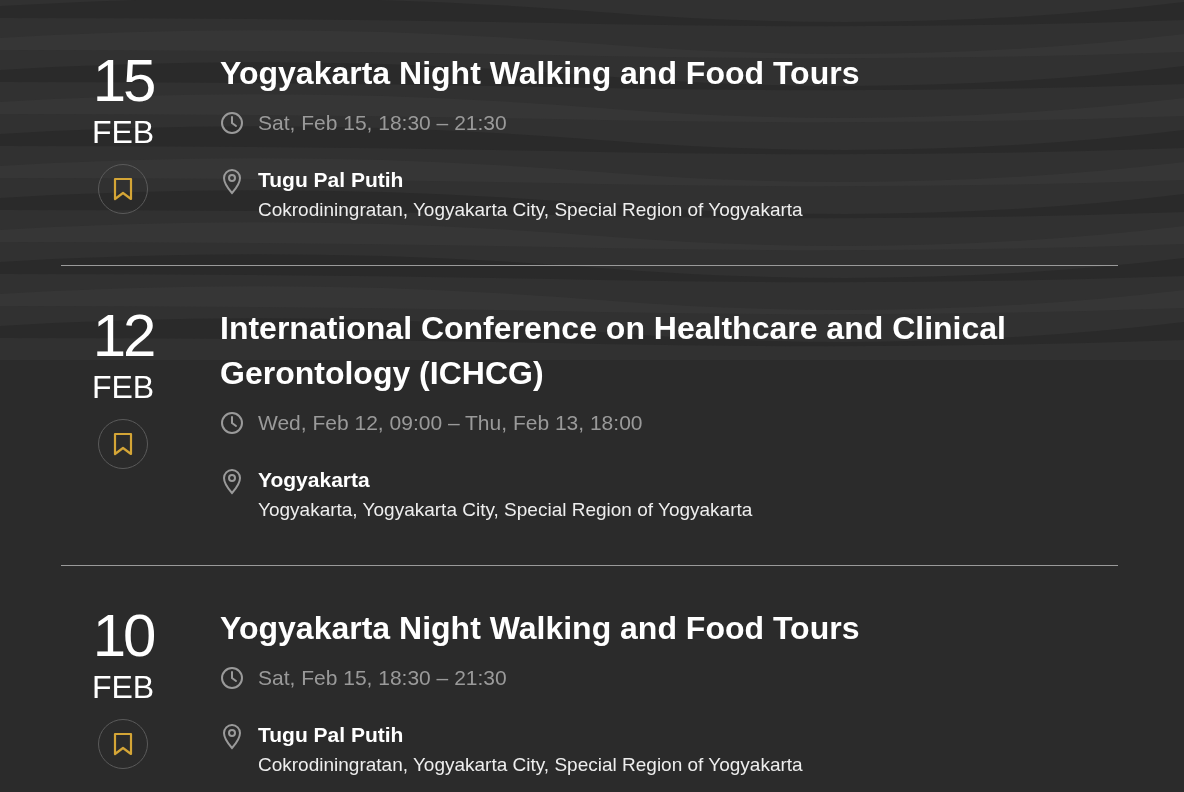  I want to click on date-day: 12, so click(123, 336).